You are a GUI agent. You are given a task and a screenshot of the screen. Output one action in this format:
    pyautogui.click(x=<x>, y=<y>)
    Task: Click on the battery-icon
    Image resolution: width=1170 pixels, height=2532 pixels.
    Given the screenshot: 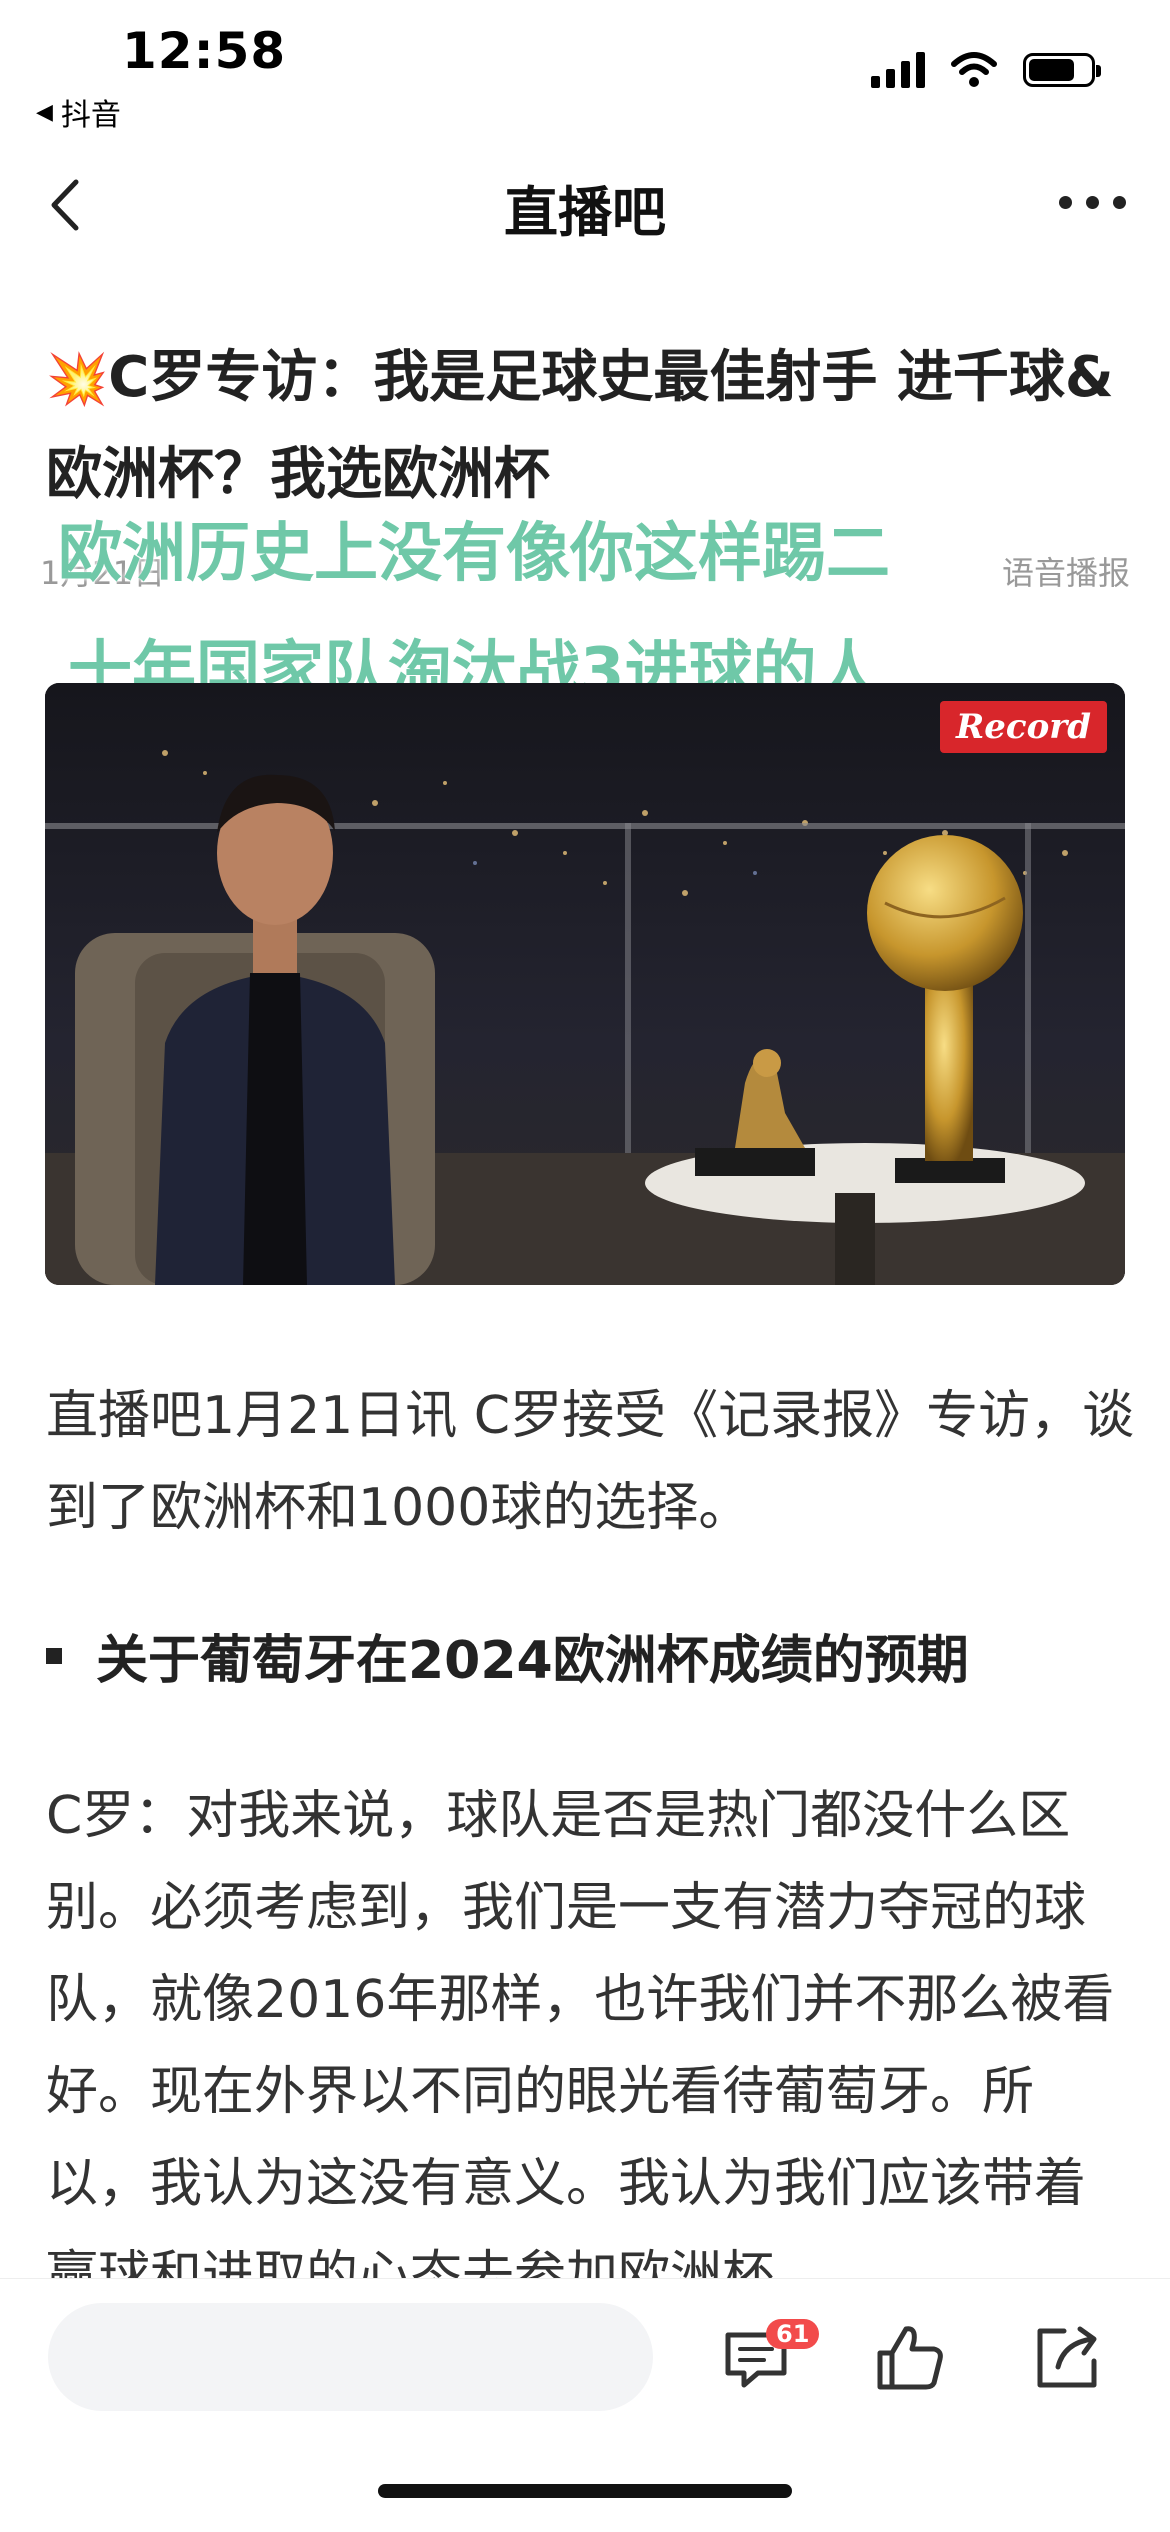 What is the action you would take?
    pyautogui.click(x=1062, y=70)
    